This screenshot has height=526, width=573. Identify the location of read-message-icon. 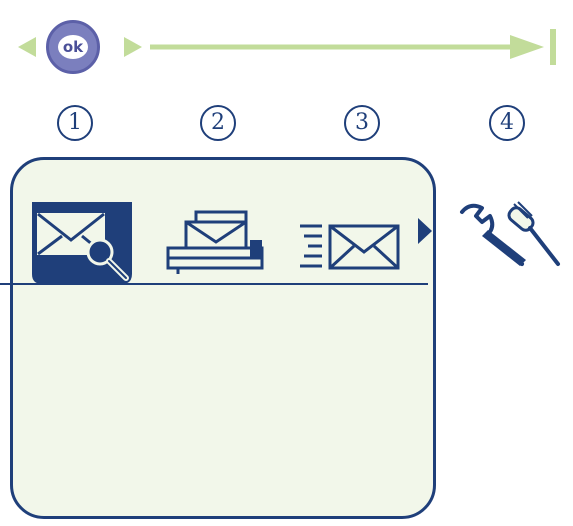
(82, 243).